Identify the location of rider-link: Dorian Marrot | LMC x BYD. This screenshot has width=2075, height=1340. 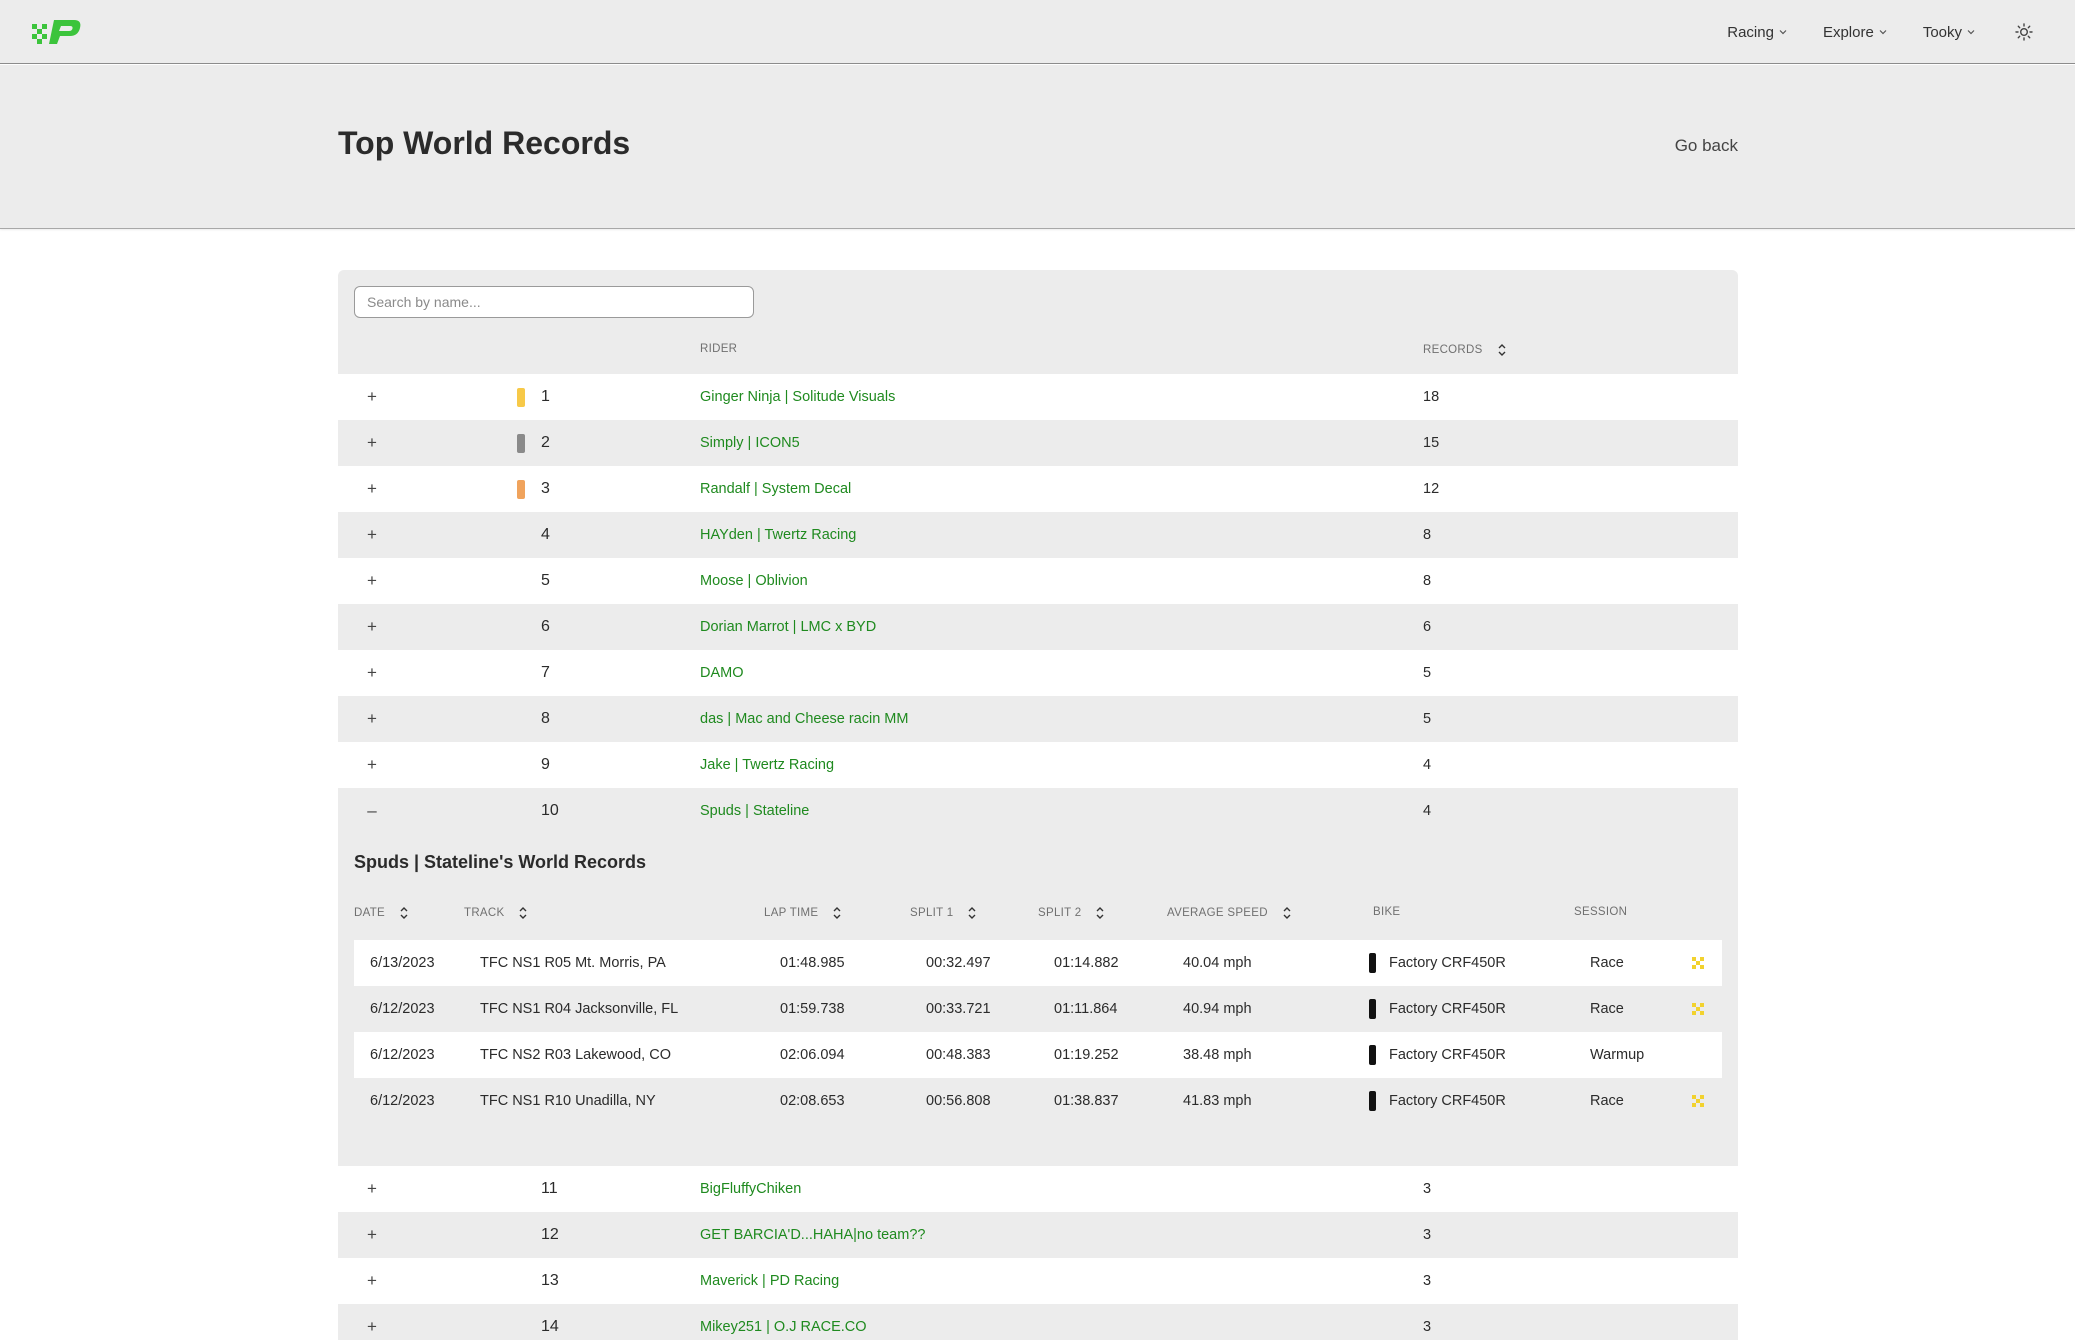
(788, 627).